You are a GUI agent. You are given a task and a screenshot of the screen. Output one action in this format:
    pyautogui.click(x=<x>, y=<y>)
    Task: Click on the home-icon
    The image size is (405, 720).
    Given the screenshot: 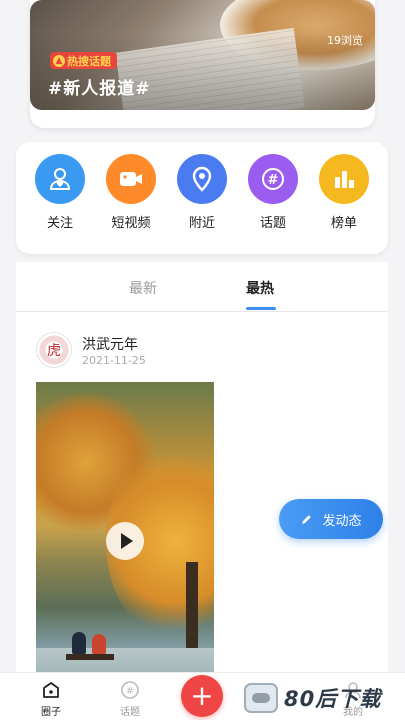 What is the action you would take?
    pyautogui.click(x=51, y=690)
    